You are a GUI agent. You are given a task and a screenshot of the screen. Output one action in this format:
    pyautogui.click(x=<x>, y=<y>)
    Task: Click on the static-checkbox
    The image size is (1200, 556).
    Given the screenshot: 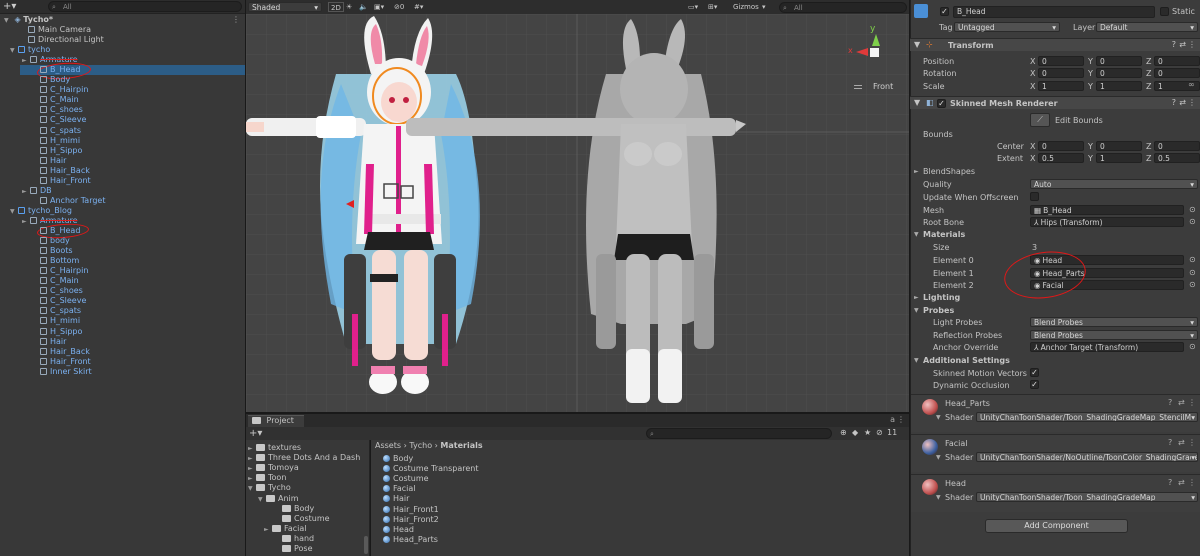 What is the action you would take?
    pyautogui.click(x=1164, y=11)
    